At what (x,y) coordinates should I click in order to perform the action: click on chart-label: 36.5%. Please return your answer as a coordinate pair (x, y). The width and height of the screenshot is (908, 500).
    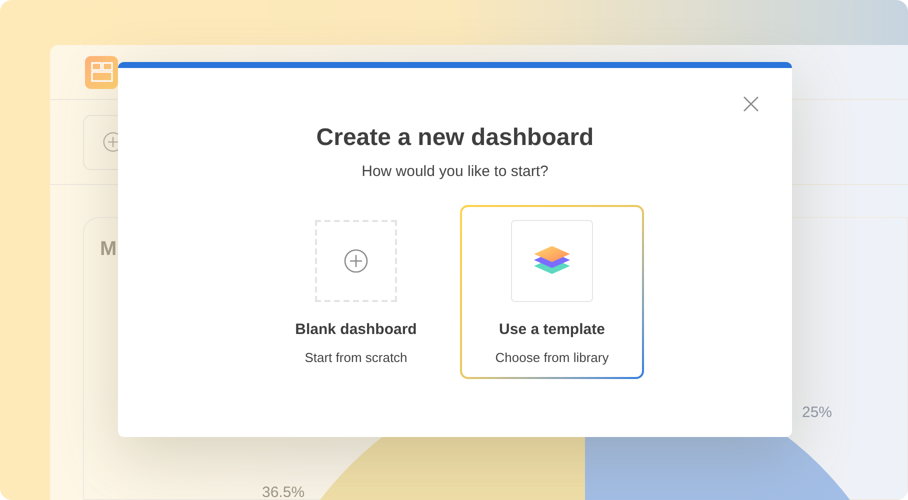
    Looking at the image, I should click on (283, 491).